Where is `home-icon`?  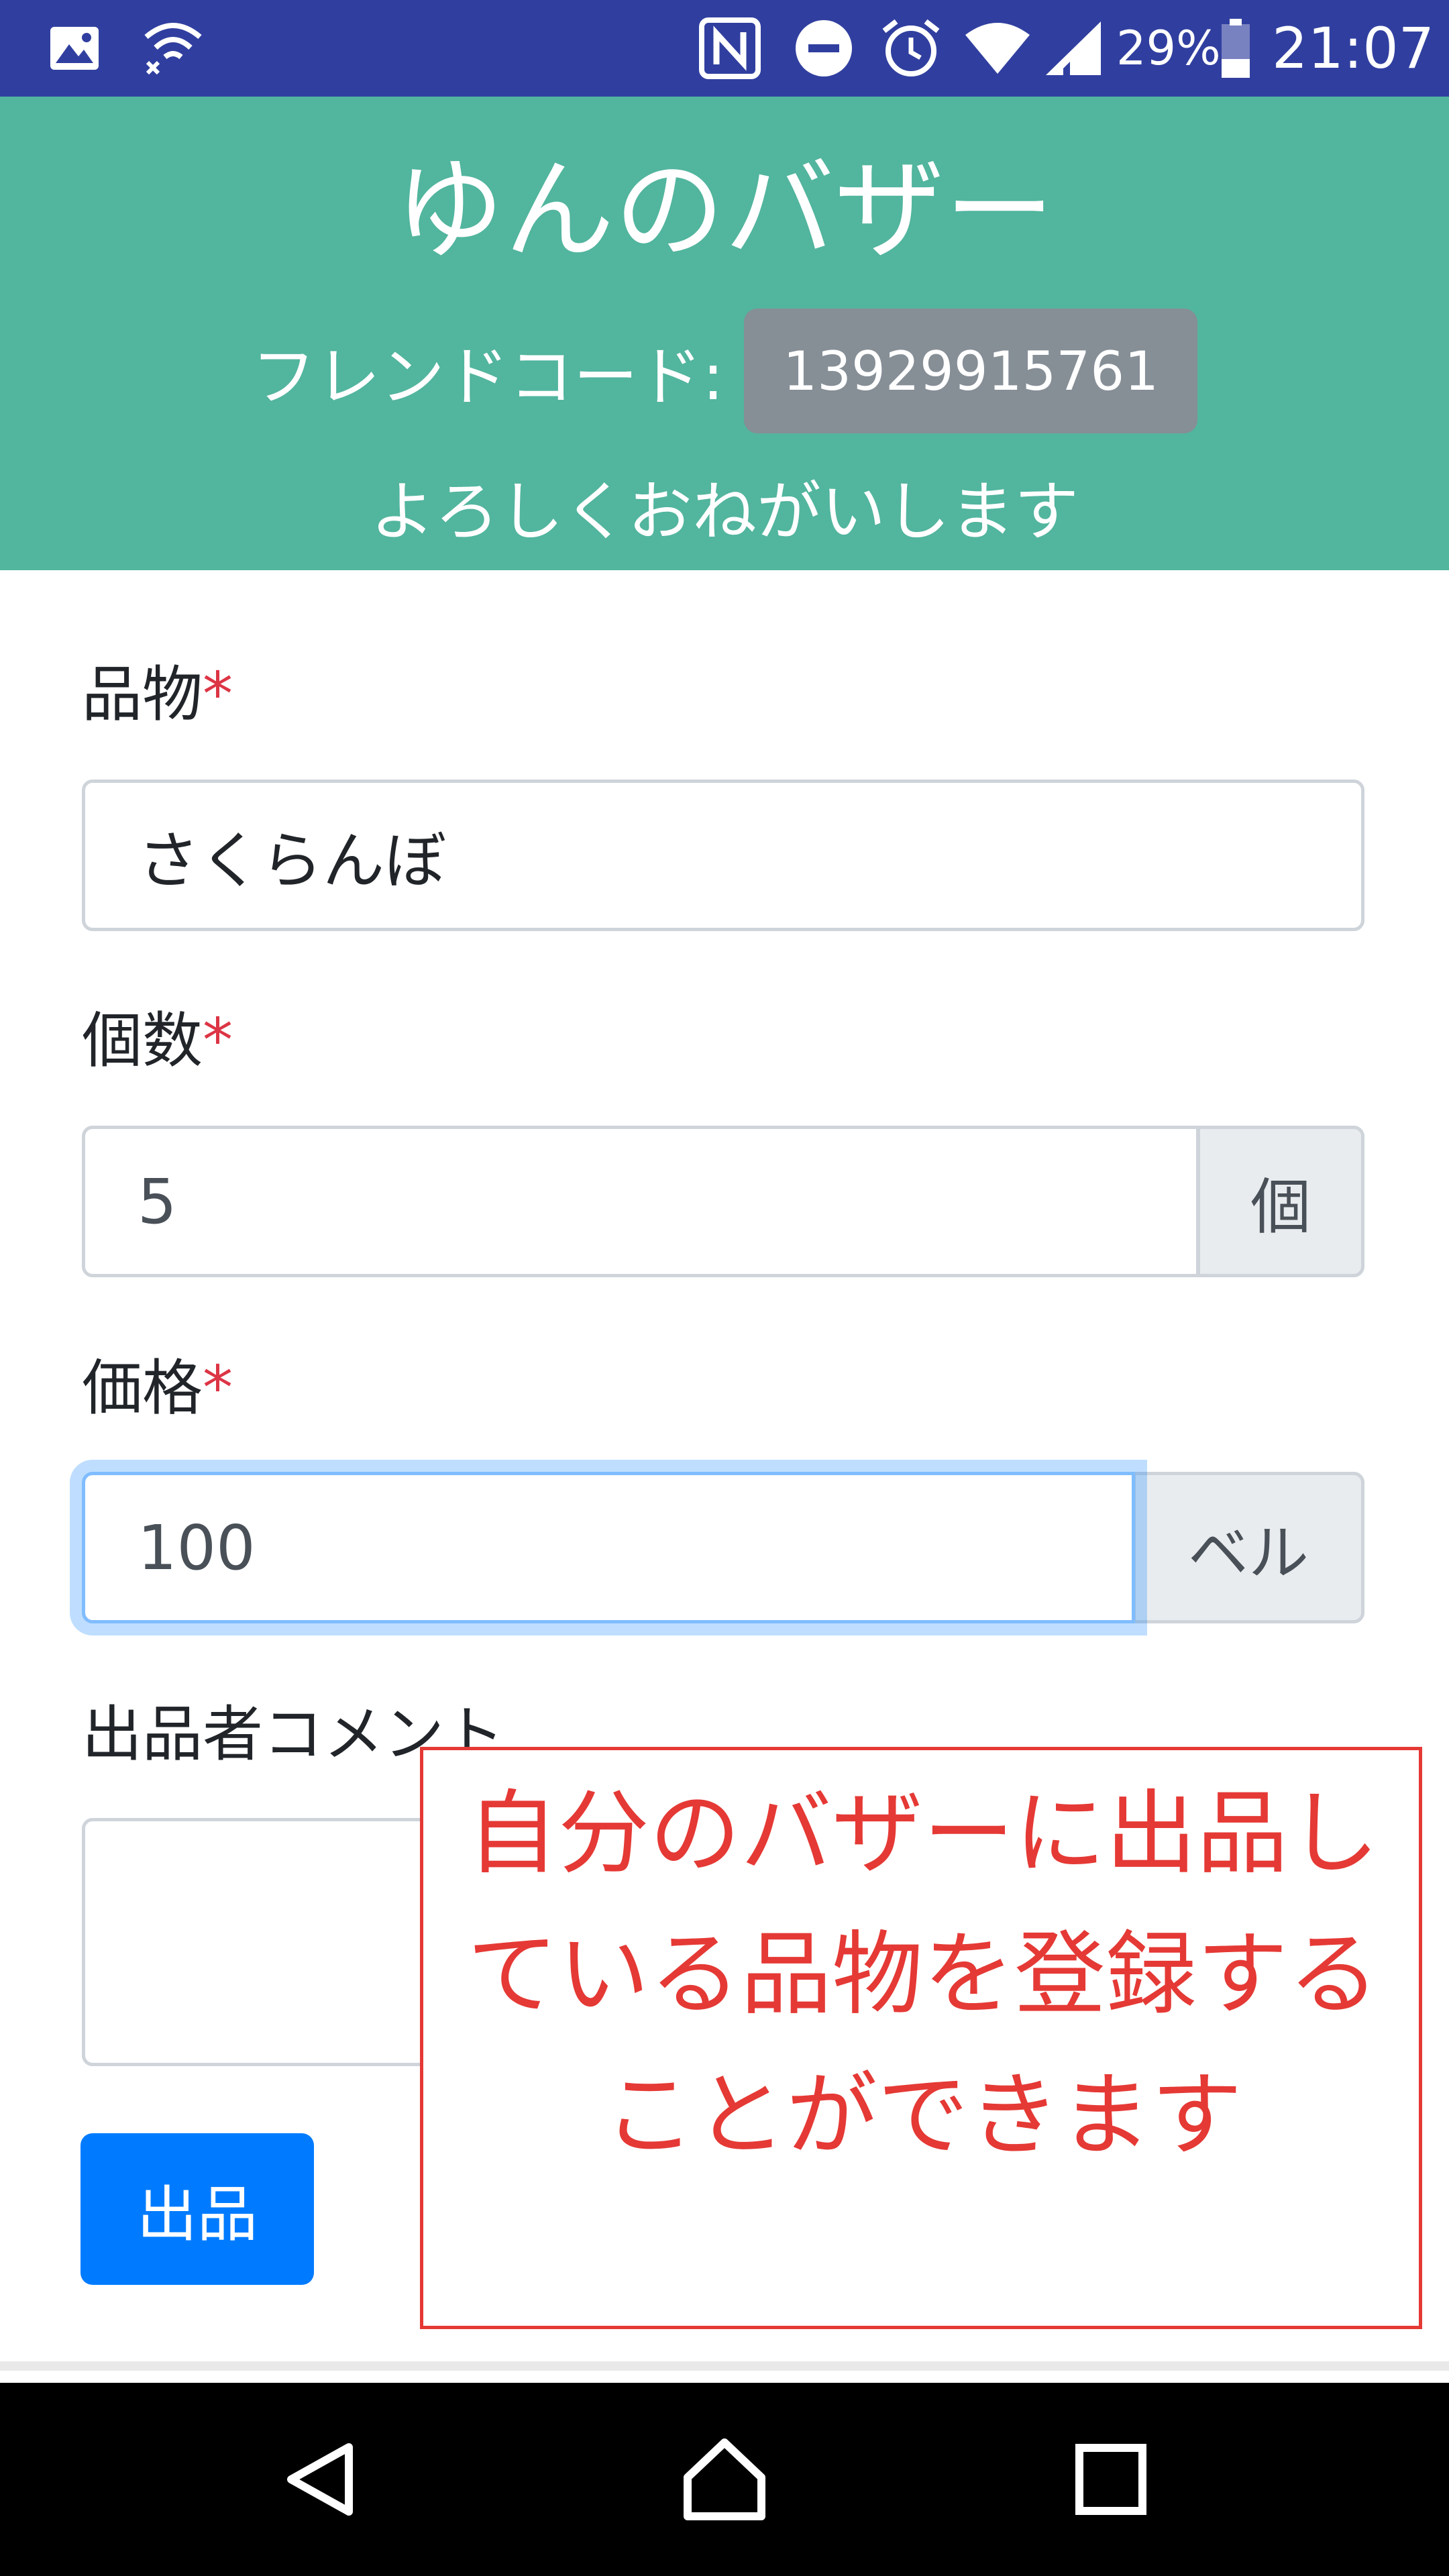
home-icon is located at coordinates (724, 2479).